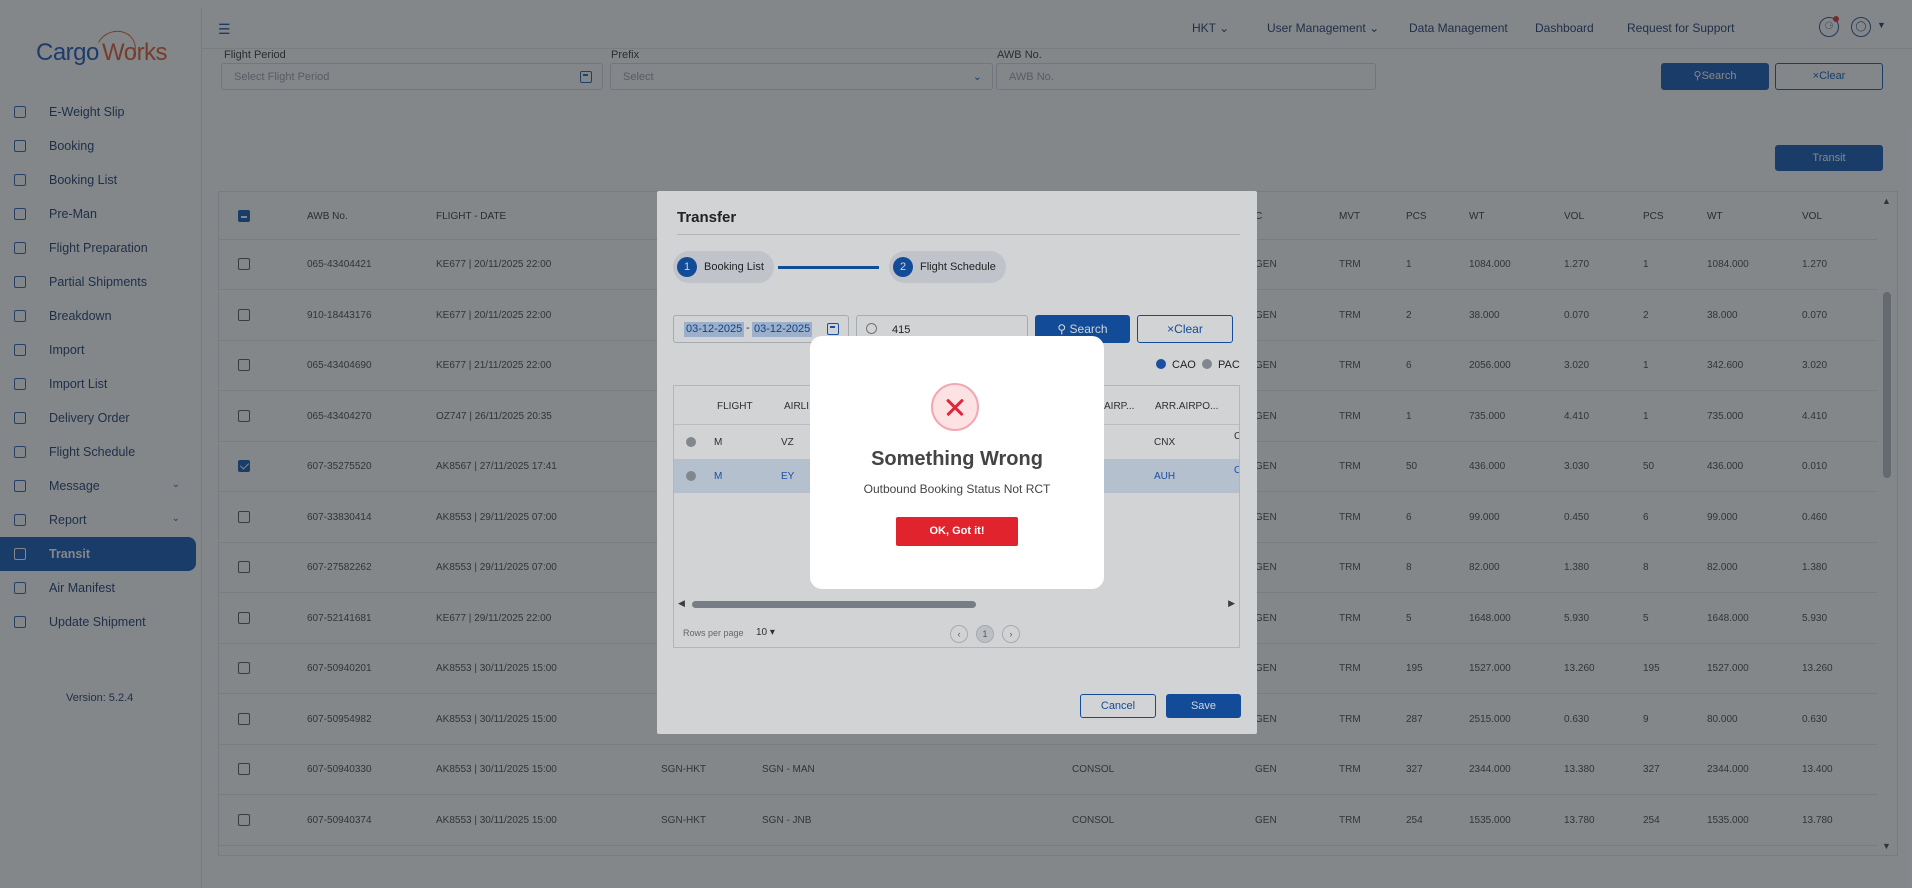 This screenshot has height=888, width=1912. What do you see at coordinates (957, 531) in the screenshot?
I see `ok-got-it-button: OK, Got it!` at bounding box center [957, 531].